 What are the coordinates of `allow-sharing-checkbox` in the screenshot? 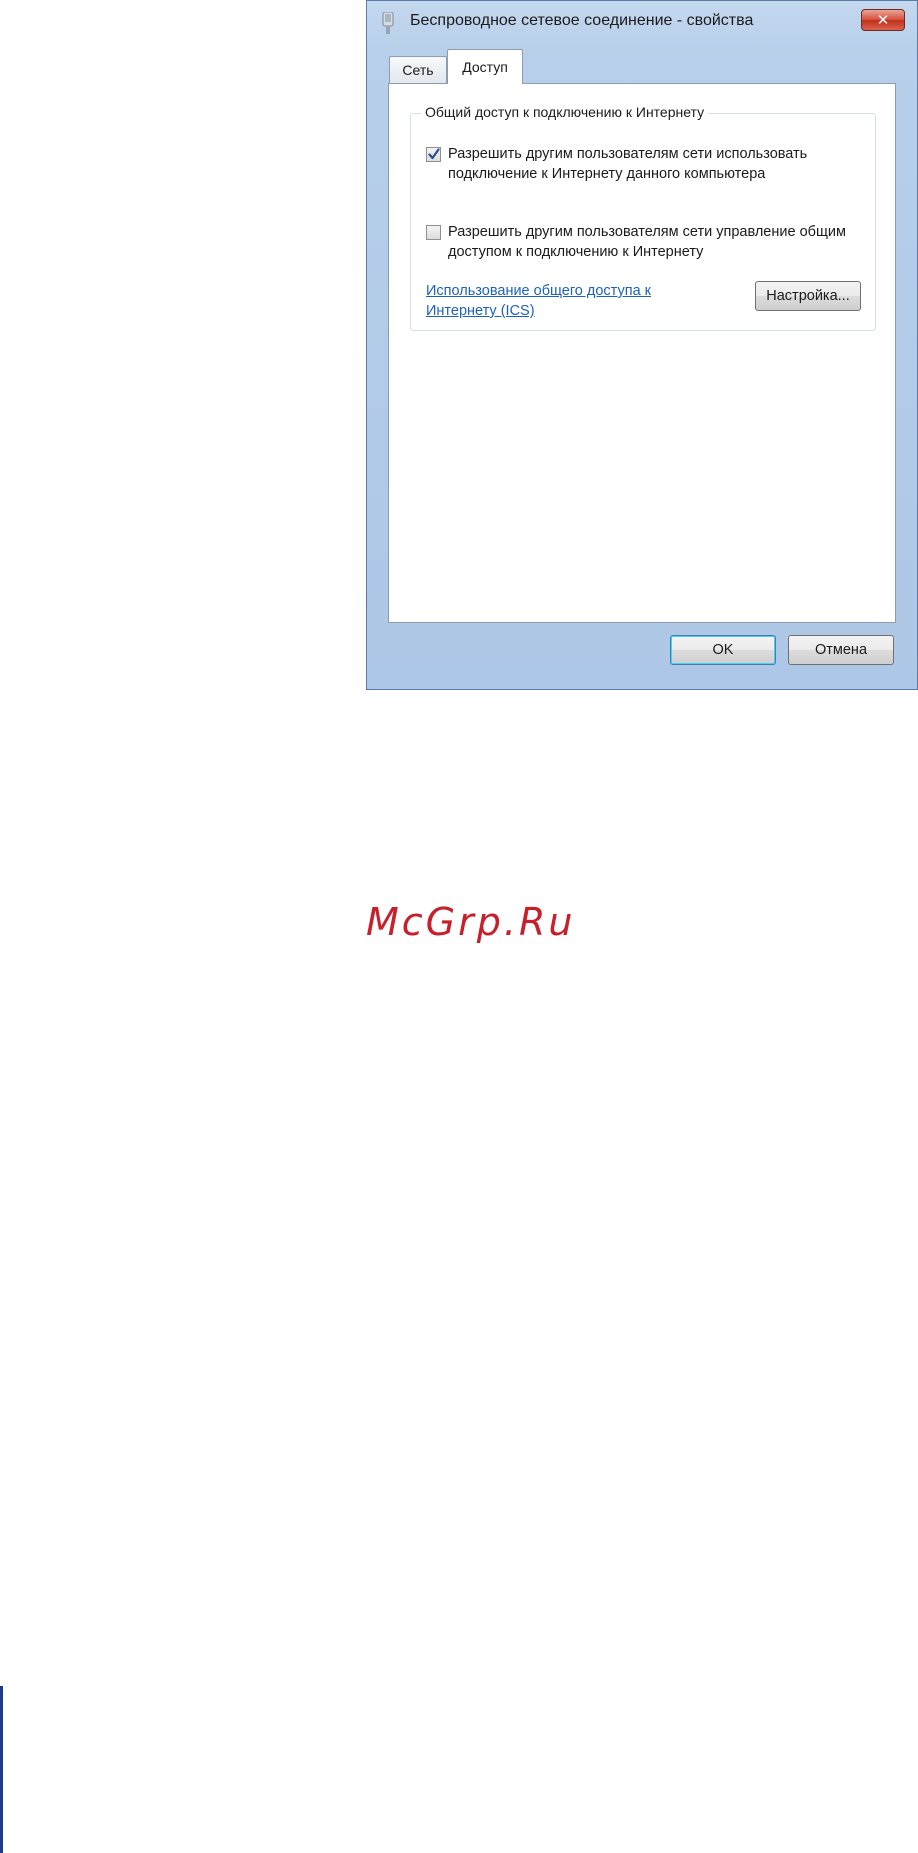 It's located at (433, 154).